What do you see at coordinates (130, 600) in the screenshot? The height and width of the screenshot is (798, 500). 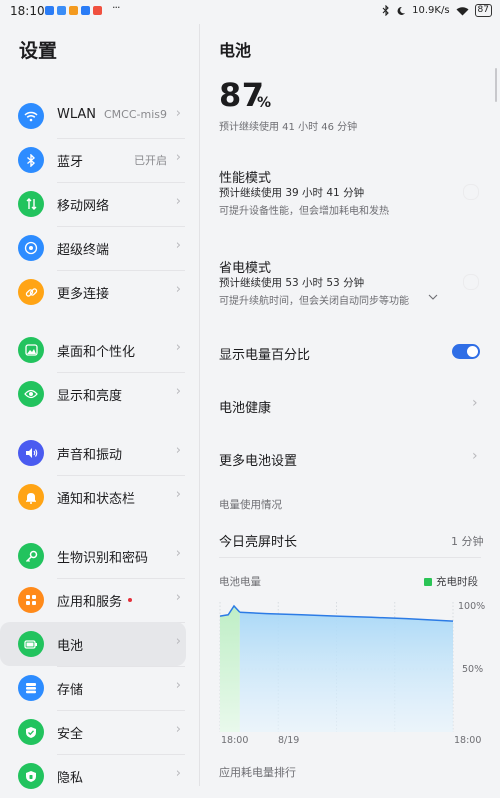 I see `red-dot-badge` at bounding box center [130, 600].